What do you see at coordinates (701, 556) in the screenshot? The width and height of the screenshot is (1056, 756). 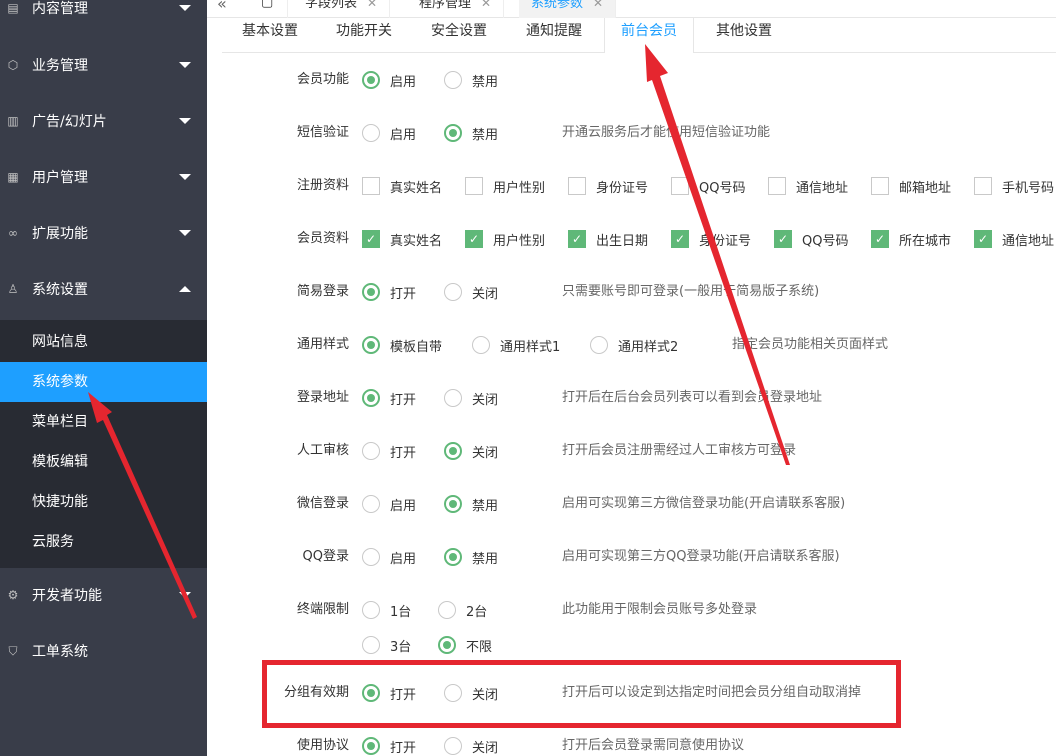 I see `field-tip: 启用可实现第三方QQ登录功能(开启请联系客服)` at bounding box center [701, 556].